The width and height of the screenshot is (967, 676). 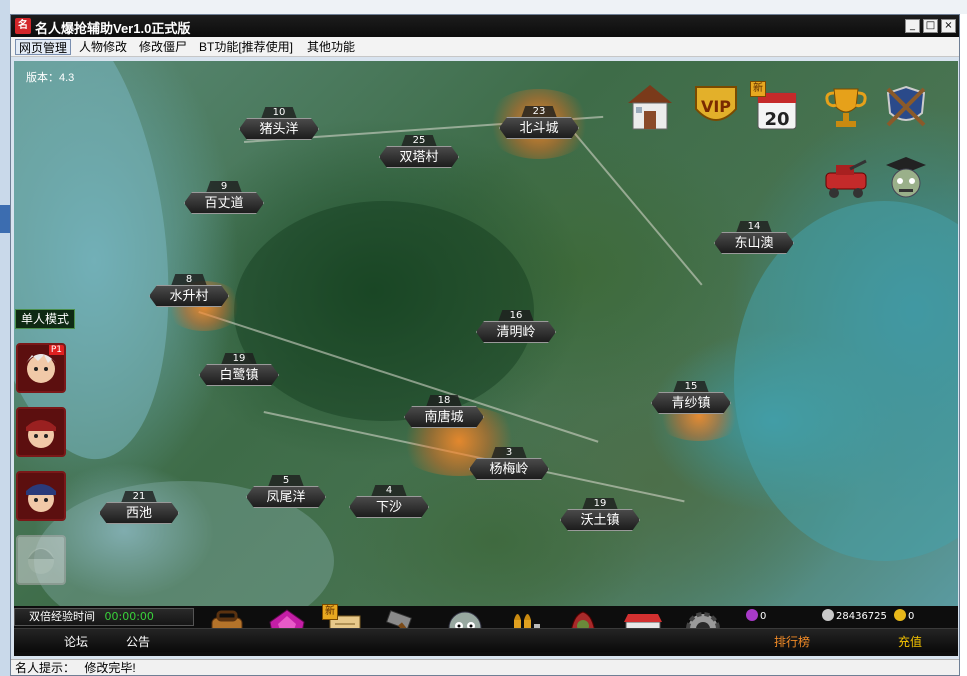 What do you see at coordinates (485, 47) in the screenshot?
I see `menu-bar: 网页管理 人物修改 修改僵尸 BT功能[推荐使用] 其他功能` at bounding box center [485, 47].